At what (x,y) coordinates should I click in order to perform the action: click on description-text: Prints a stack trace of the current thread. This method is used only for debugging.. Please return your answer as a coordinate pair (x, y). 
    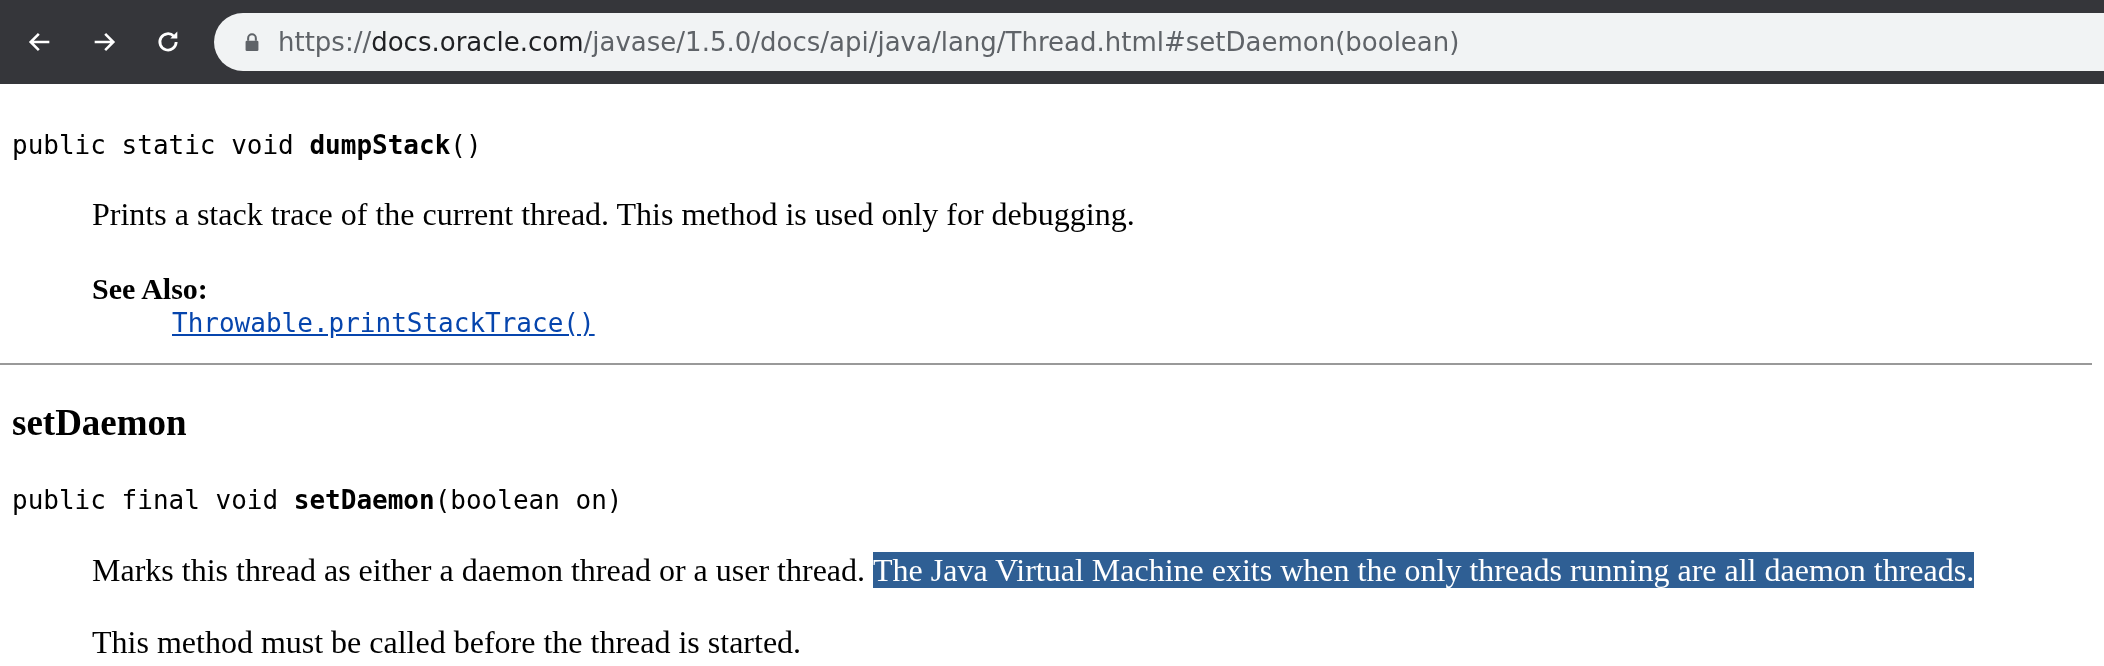
    Looking at the image, I should click on (614, 214).